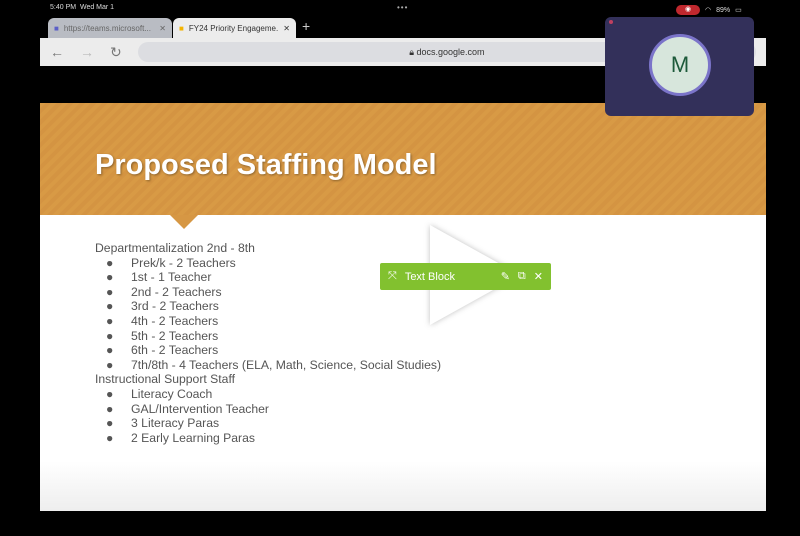 Image resolution: width=800 pixels, height=536 pixels. What do you see at coordinates (200, 408) in the screenshot?
I see `bullet-text: GAL/Intervention Teacher` at bounding box center [200, 408].